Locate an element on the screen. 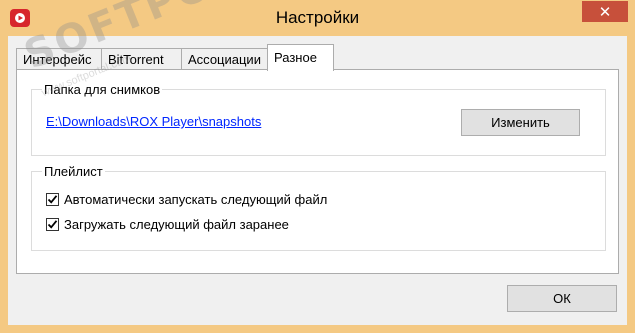 This screenshot has height=333, width=635. close-button: ✕ is located at coordinates (605, 11).